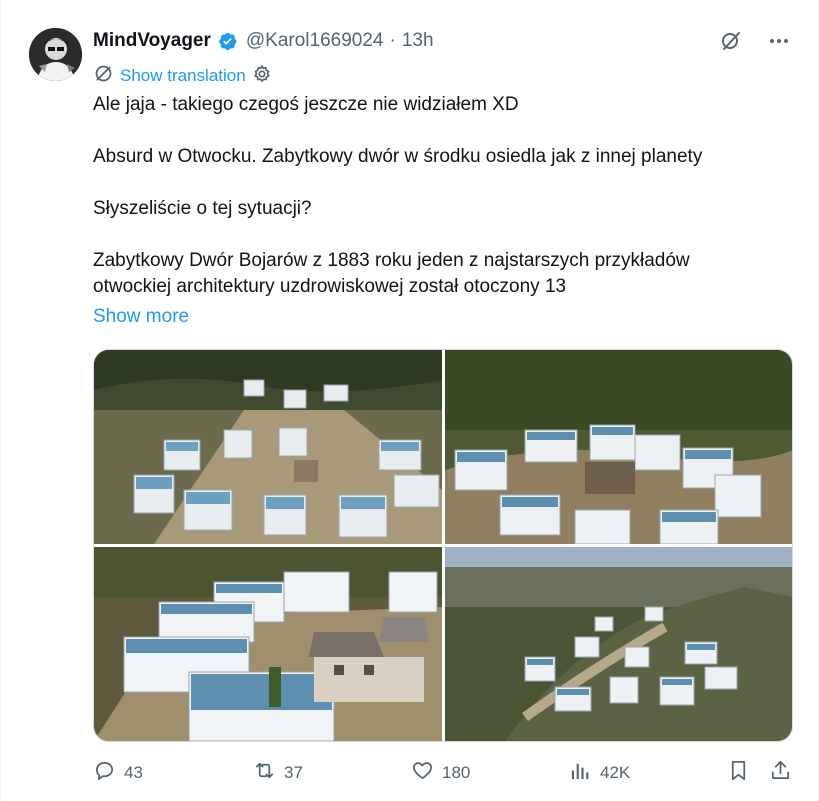 The height and width of the screenshot is (801, 819). Describe the element at coordinates (580, 773) in the screenshot. I see `views-icon` at that location.